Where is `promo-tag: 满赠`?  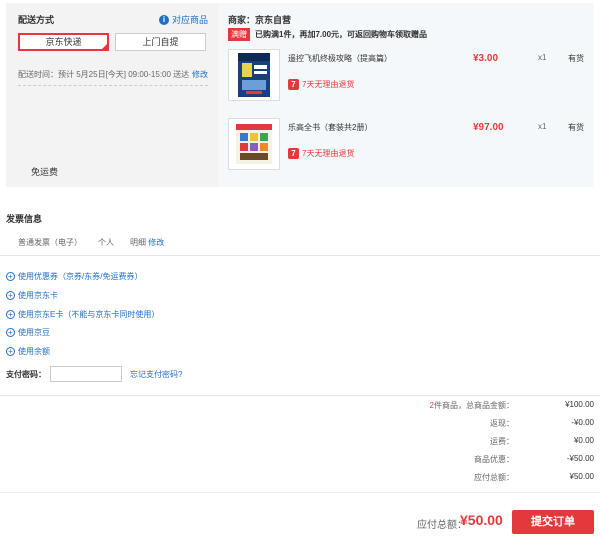
promo-tag: 满赠 is located at coordinates (239, 34).